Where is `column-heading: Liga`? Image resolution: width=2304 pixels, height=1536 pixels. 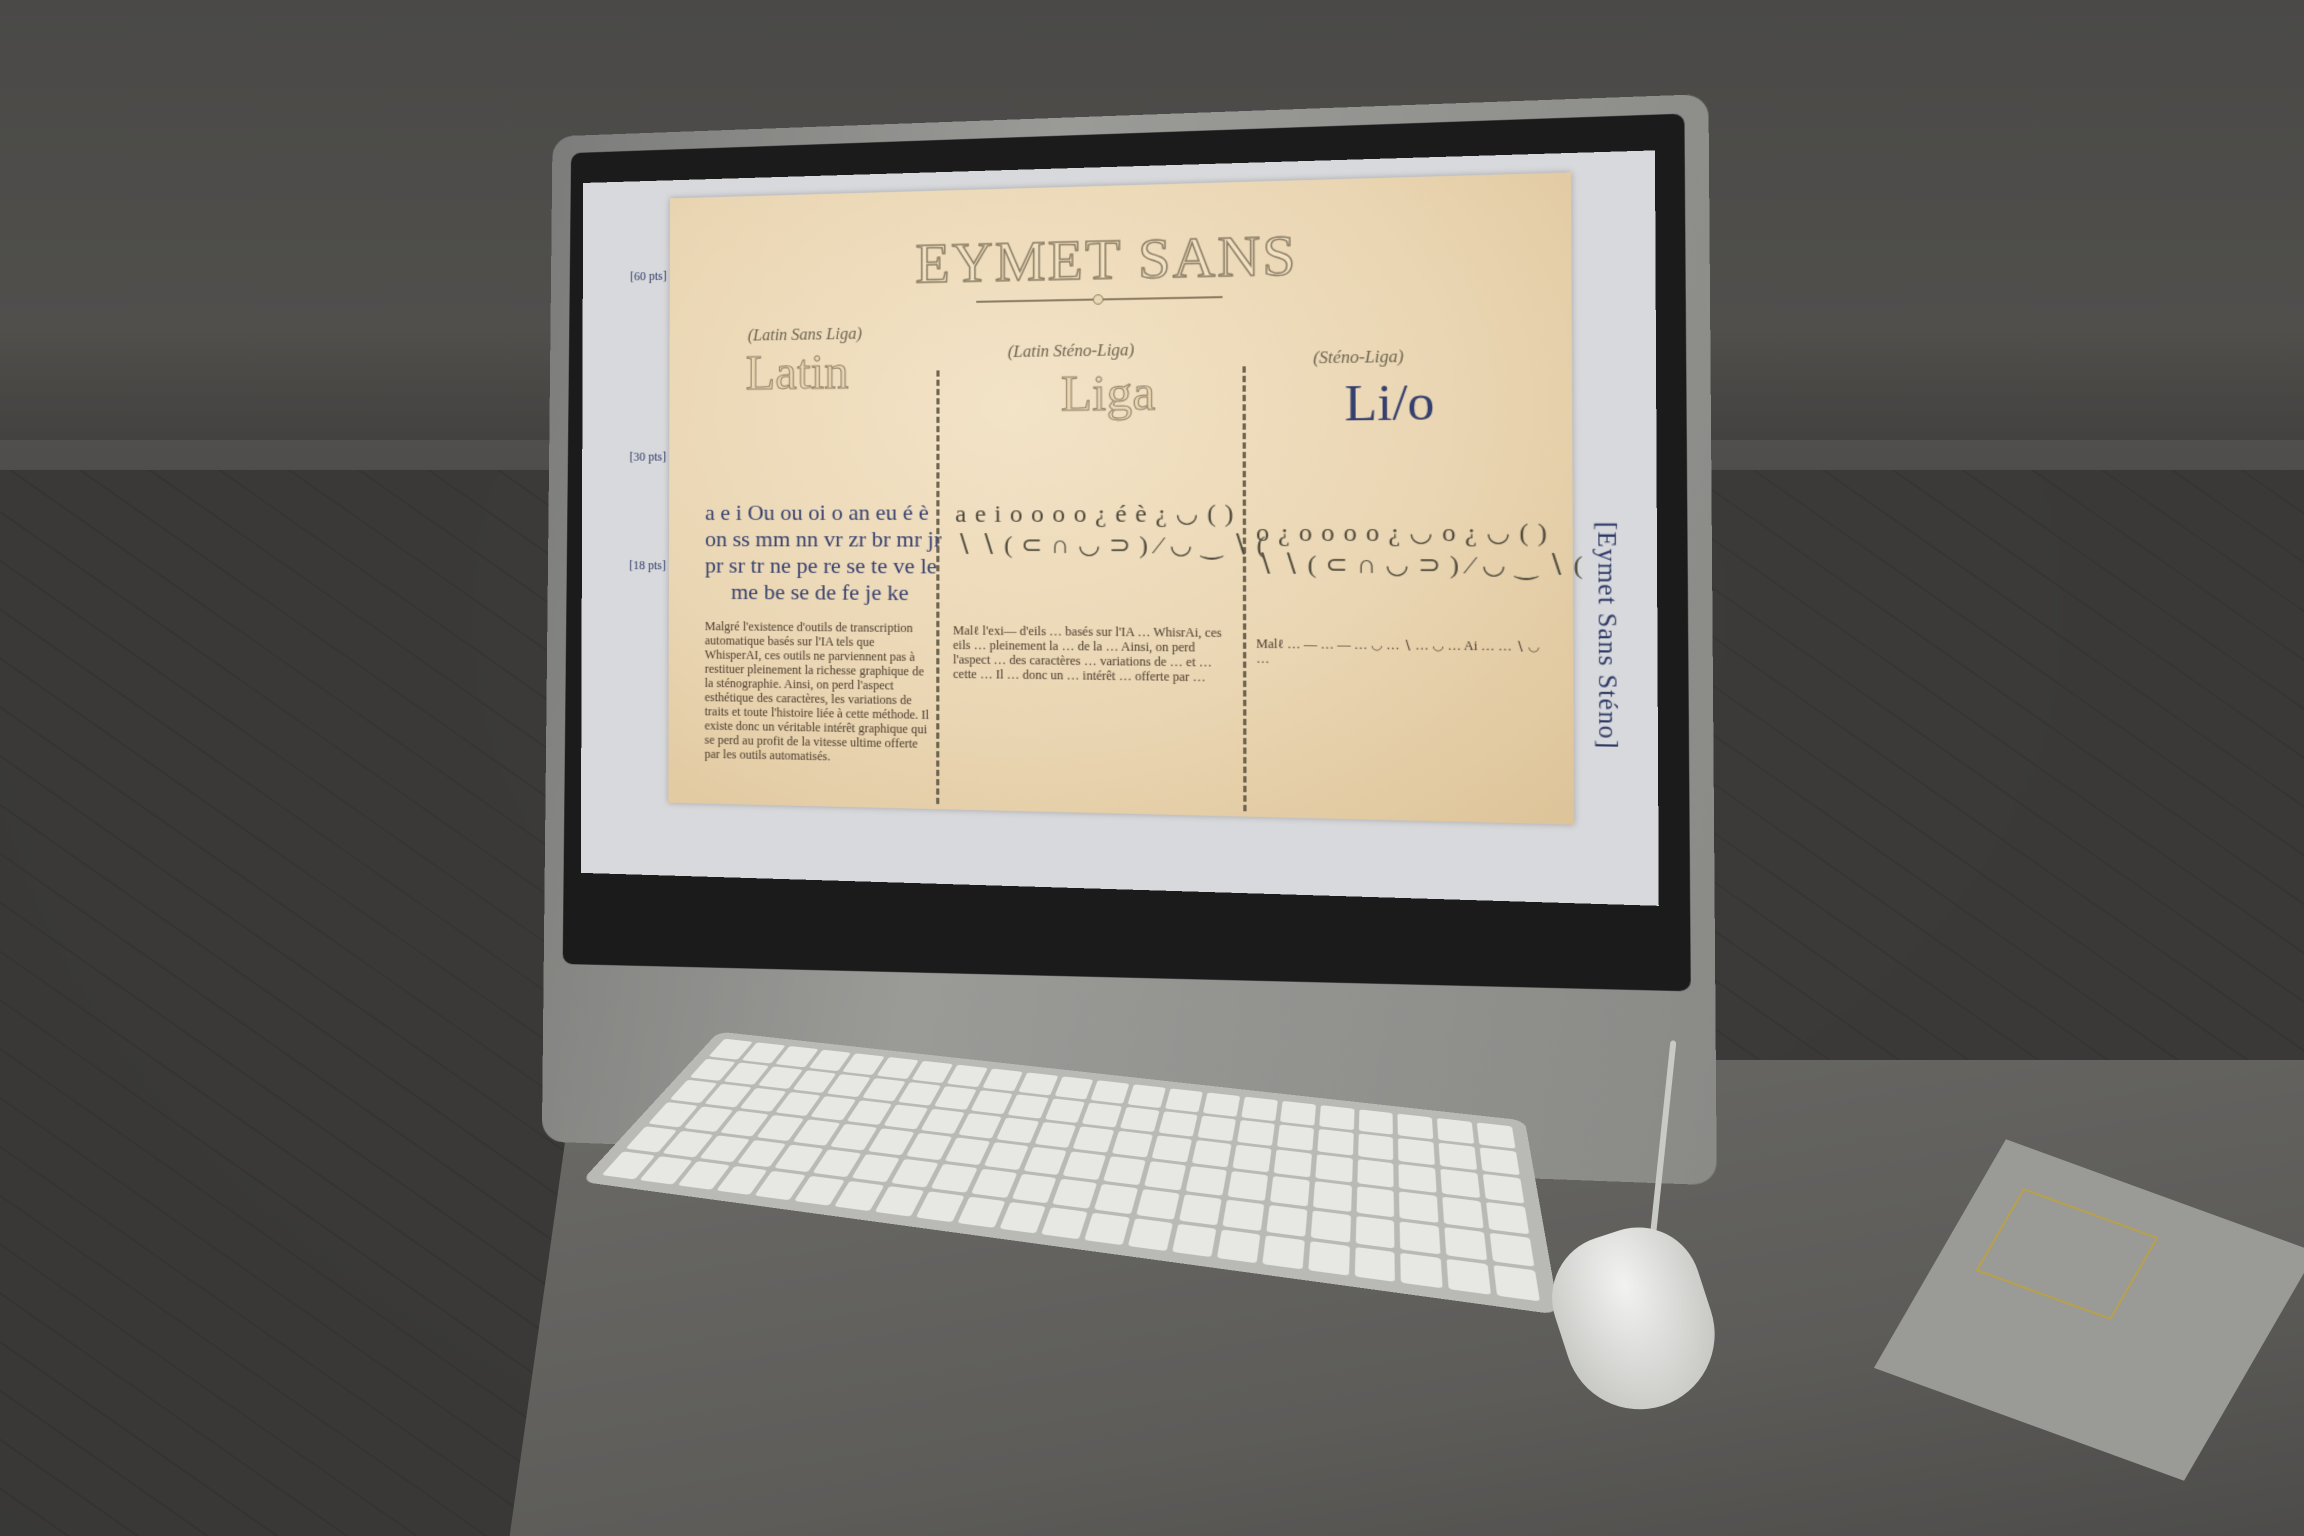
column-heading: Liga is located at coordinates (1108, 393).